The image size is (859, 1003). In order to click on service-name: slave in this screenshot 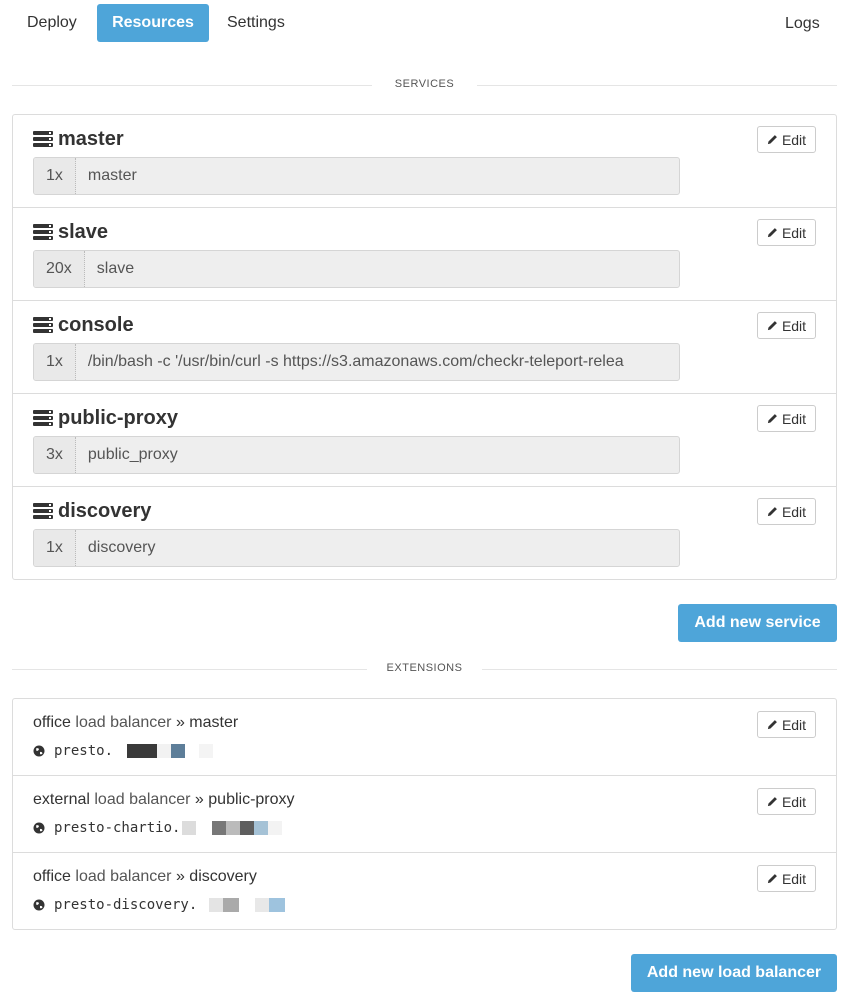, I will do `click(83, 231)`.